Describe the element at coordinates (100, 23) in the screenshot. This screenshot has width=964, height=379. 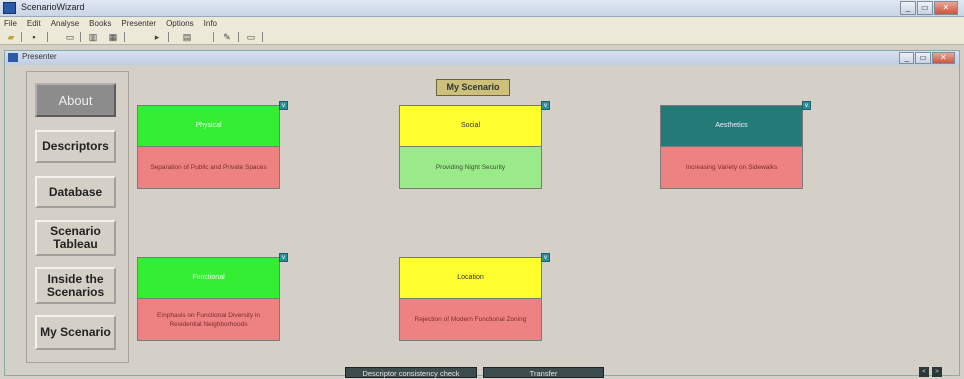
I see `menu-books: Books` at that location.